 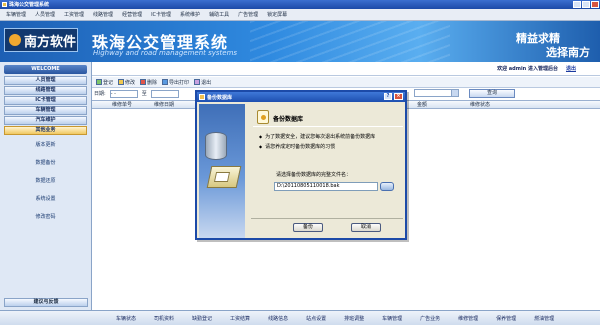 I want to click on date-to-label: 至, so click(x=144, y=94).